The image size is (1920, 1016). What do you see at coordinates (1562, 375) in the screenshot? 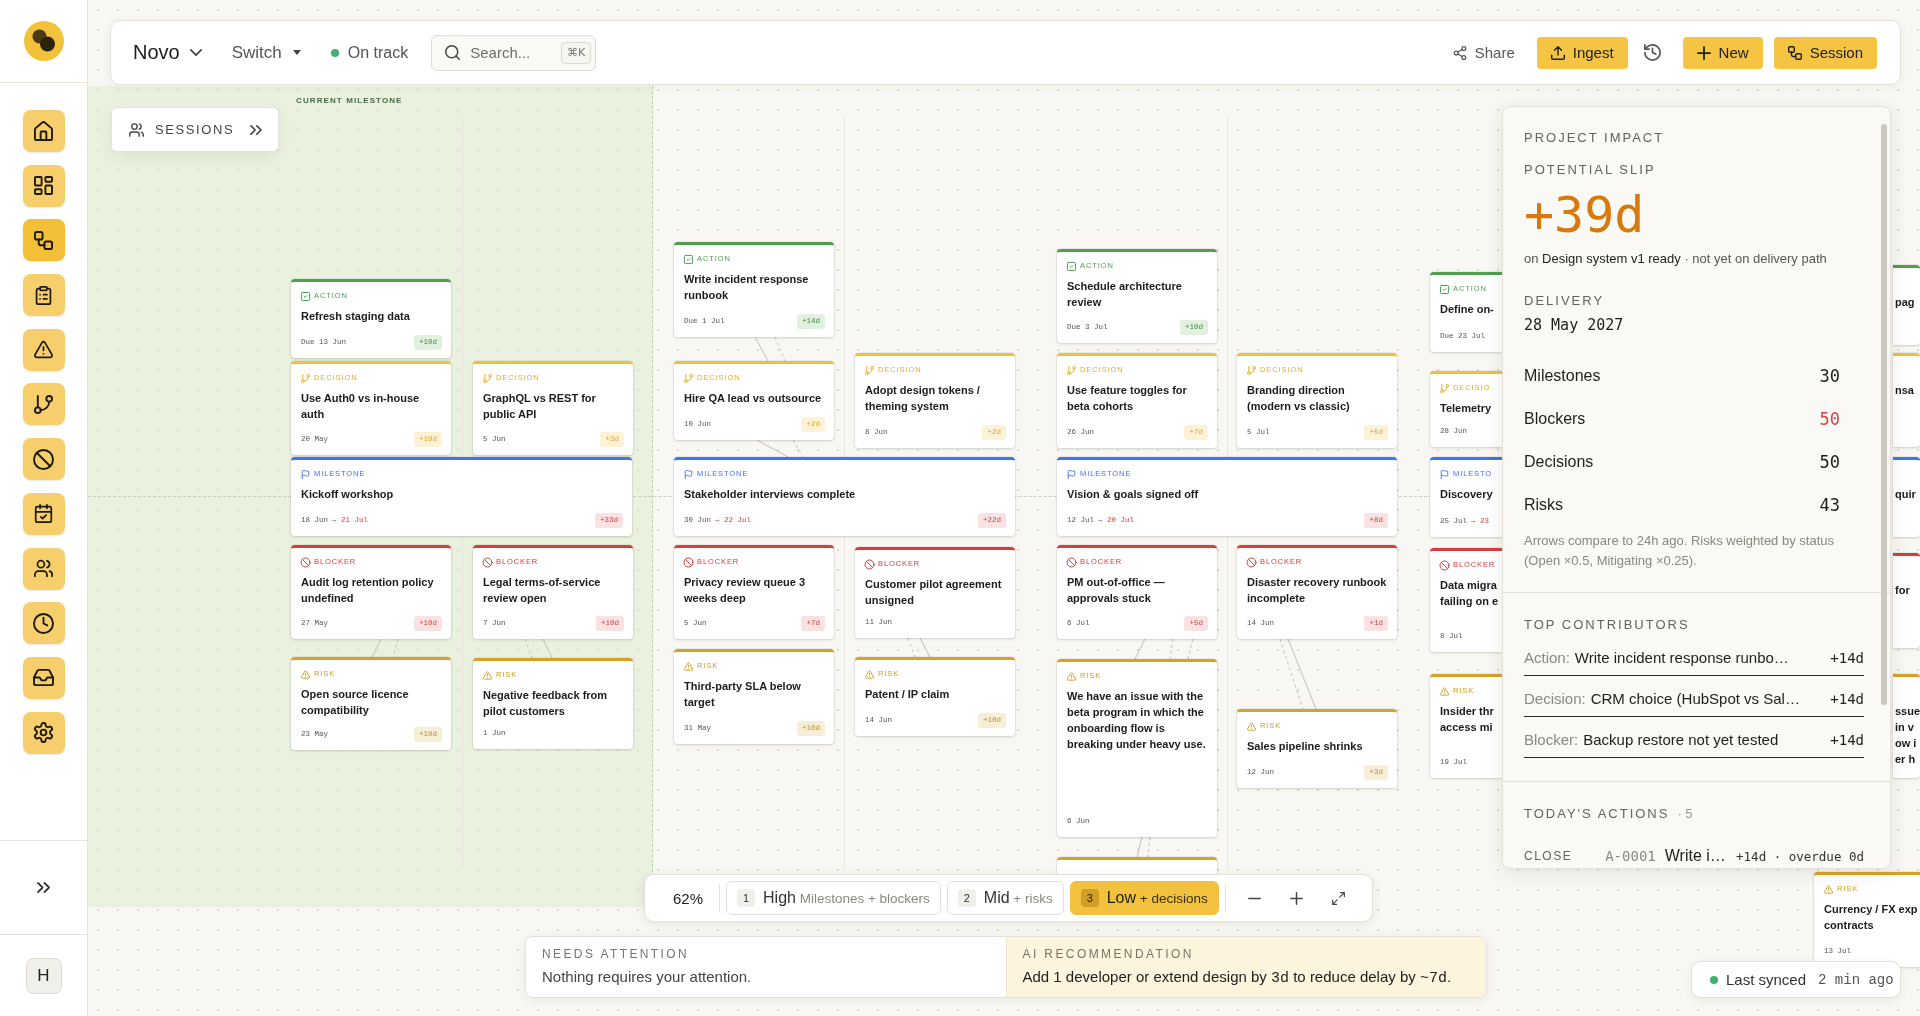
I see `stat-label: Milestones` at bounding box center [1562, 375].